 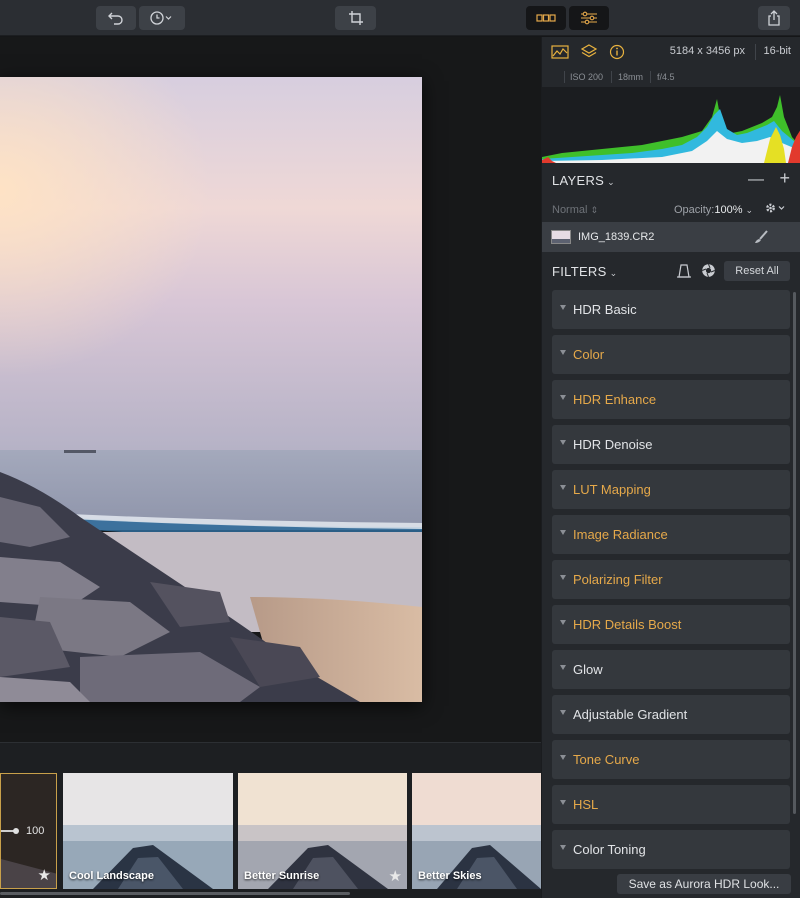 What do you see at coordinates (613, 444) in the screenshot?
I see `filter-name: HDR Denoise` at bounding box center [613, 444].